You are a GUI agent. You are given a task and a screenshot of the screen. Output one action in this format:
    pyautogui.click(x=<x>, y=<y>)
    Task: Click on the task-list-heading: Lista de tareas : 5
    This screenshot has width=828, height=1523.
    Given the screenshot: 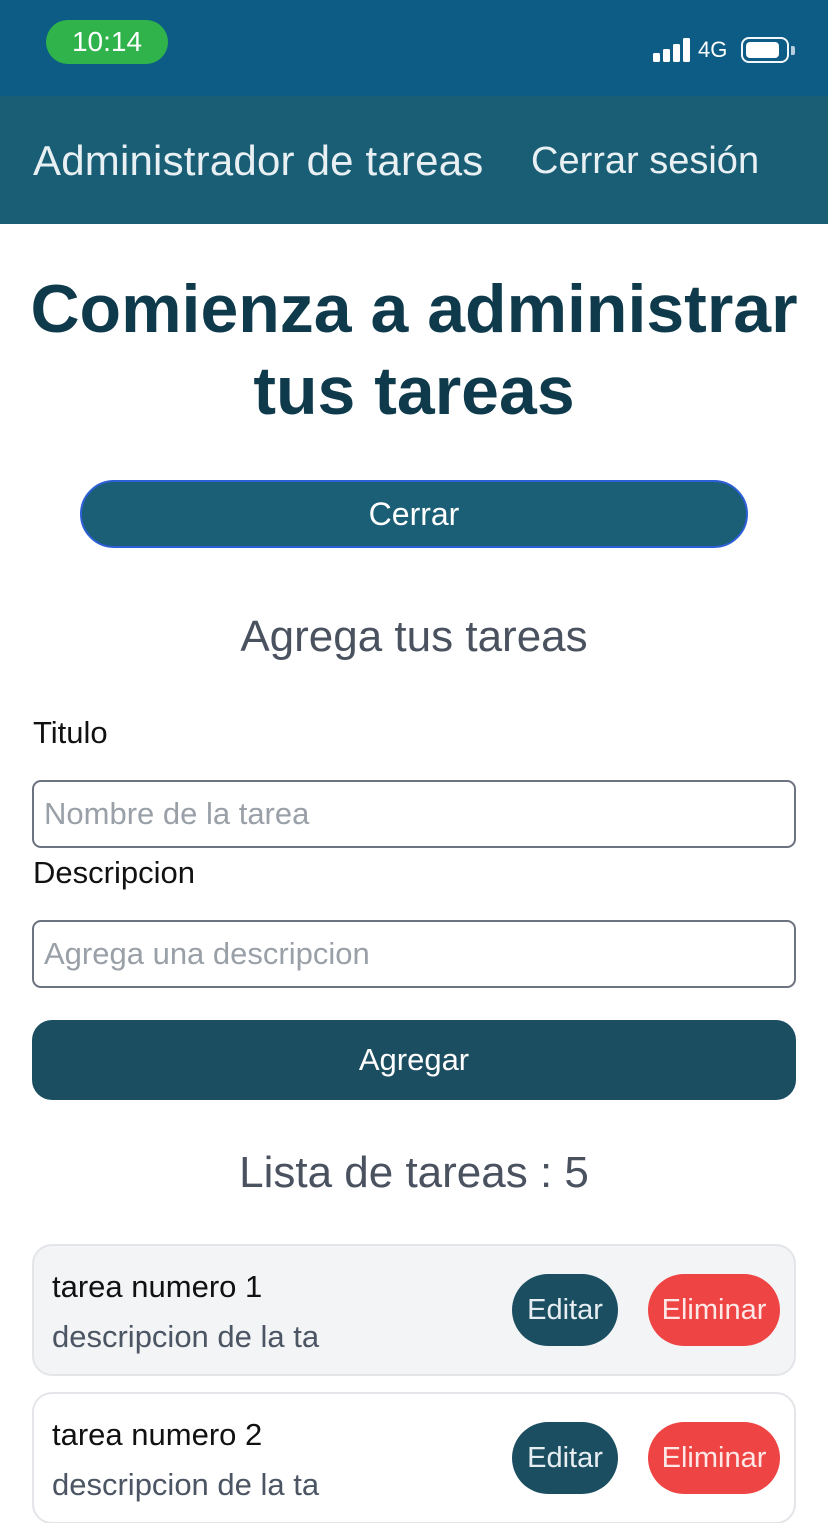 What is the action you would take?
    pyautogui.click(x=414, y=1172)
    